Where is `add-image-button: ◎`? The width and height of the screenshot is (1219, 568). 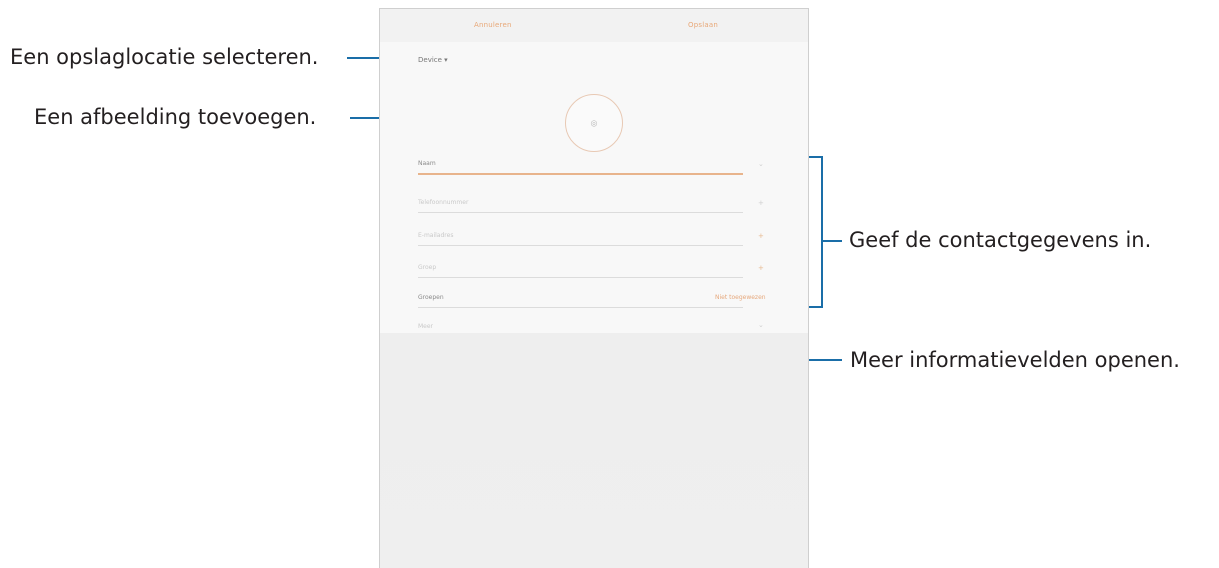 add-image-button: ◎ is located at coordinates (594, 123).